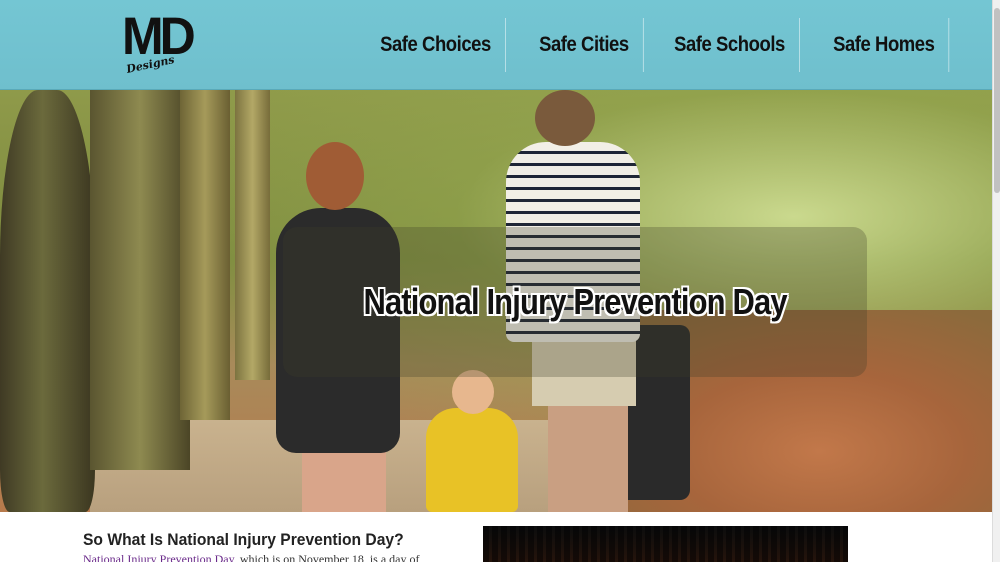 Image resolution: width=1000 pixels, height=562 pixels. Describe the element at coordinates (326, 557) in the screenshot. I see `intro-text: , which is on November 18, is a day of` at that location.